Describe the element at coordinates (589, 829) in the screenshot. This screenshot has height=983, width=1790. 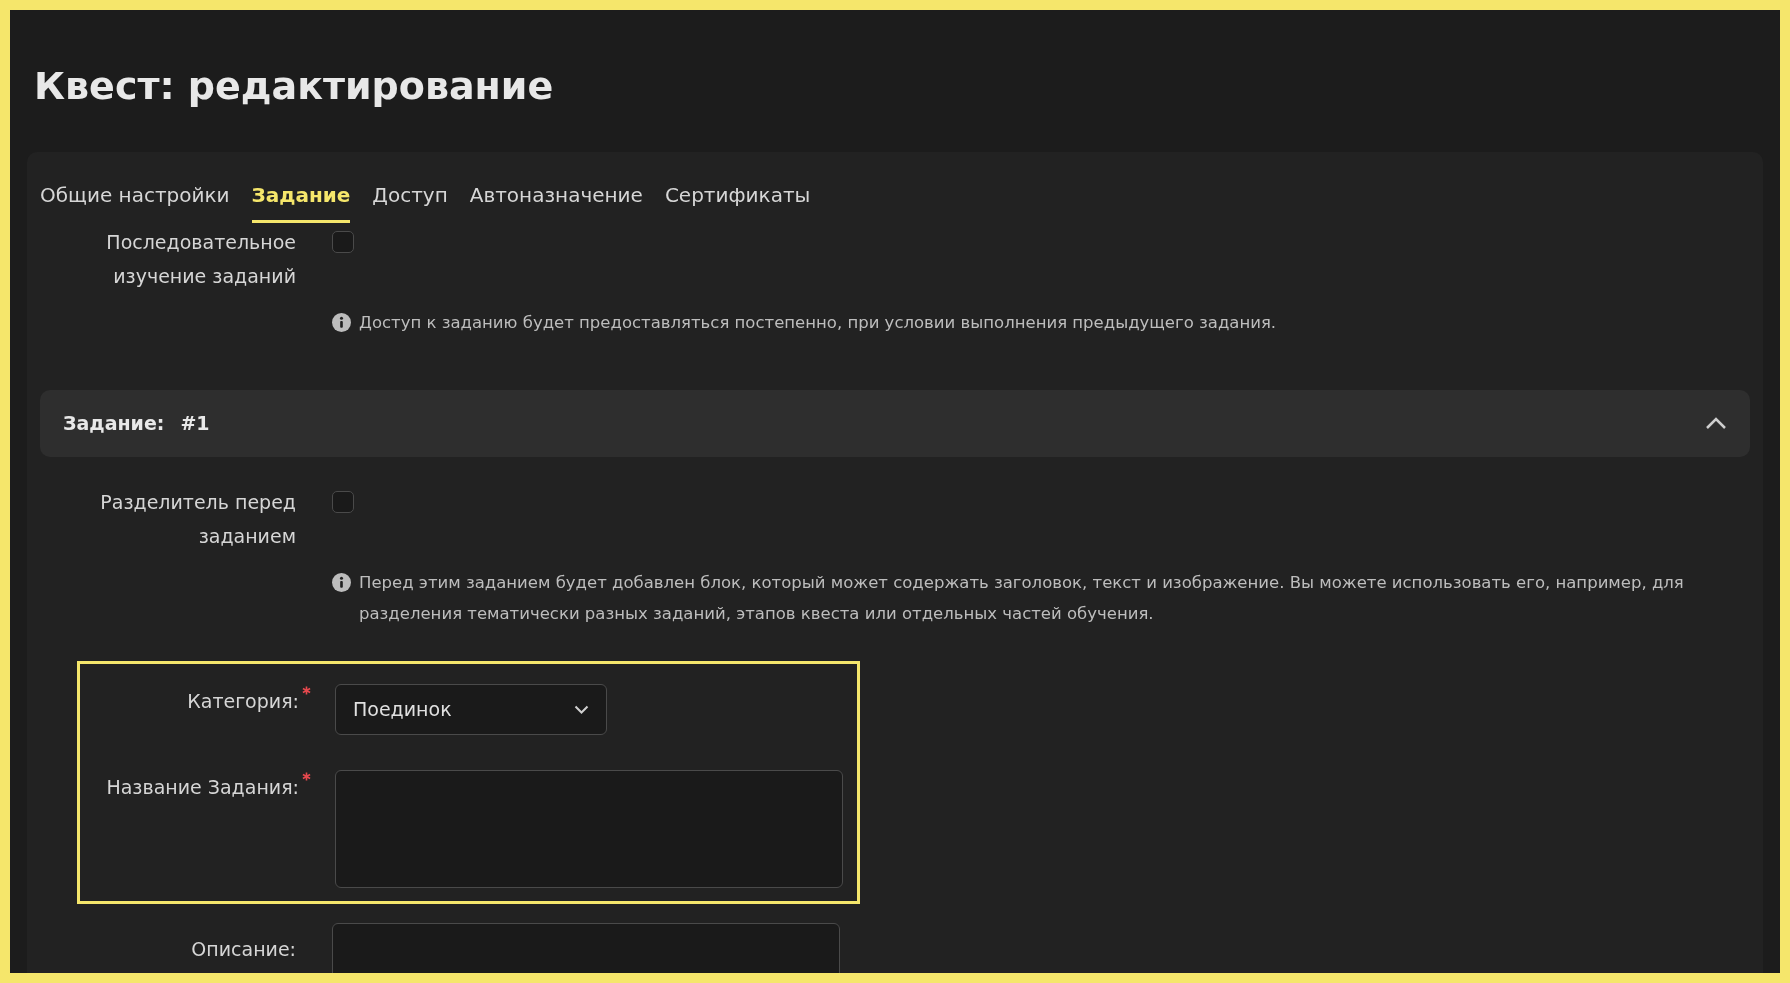
I see `task-name-field` at that location.